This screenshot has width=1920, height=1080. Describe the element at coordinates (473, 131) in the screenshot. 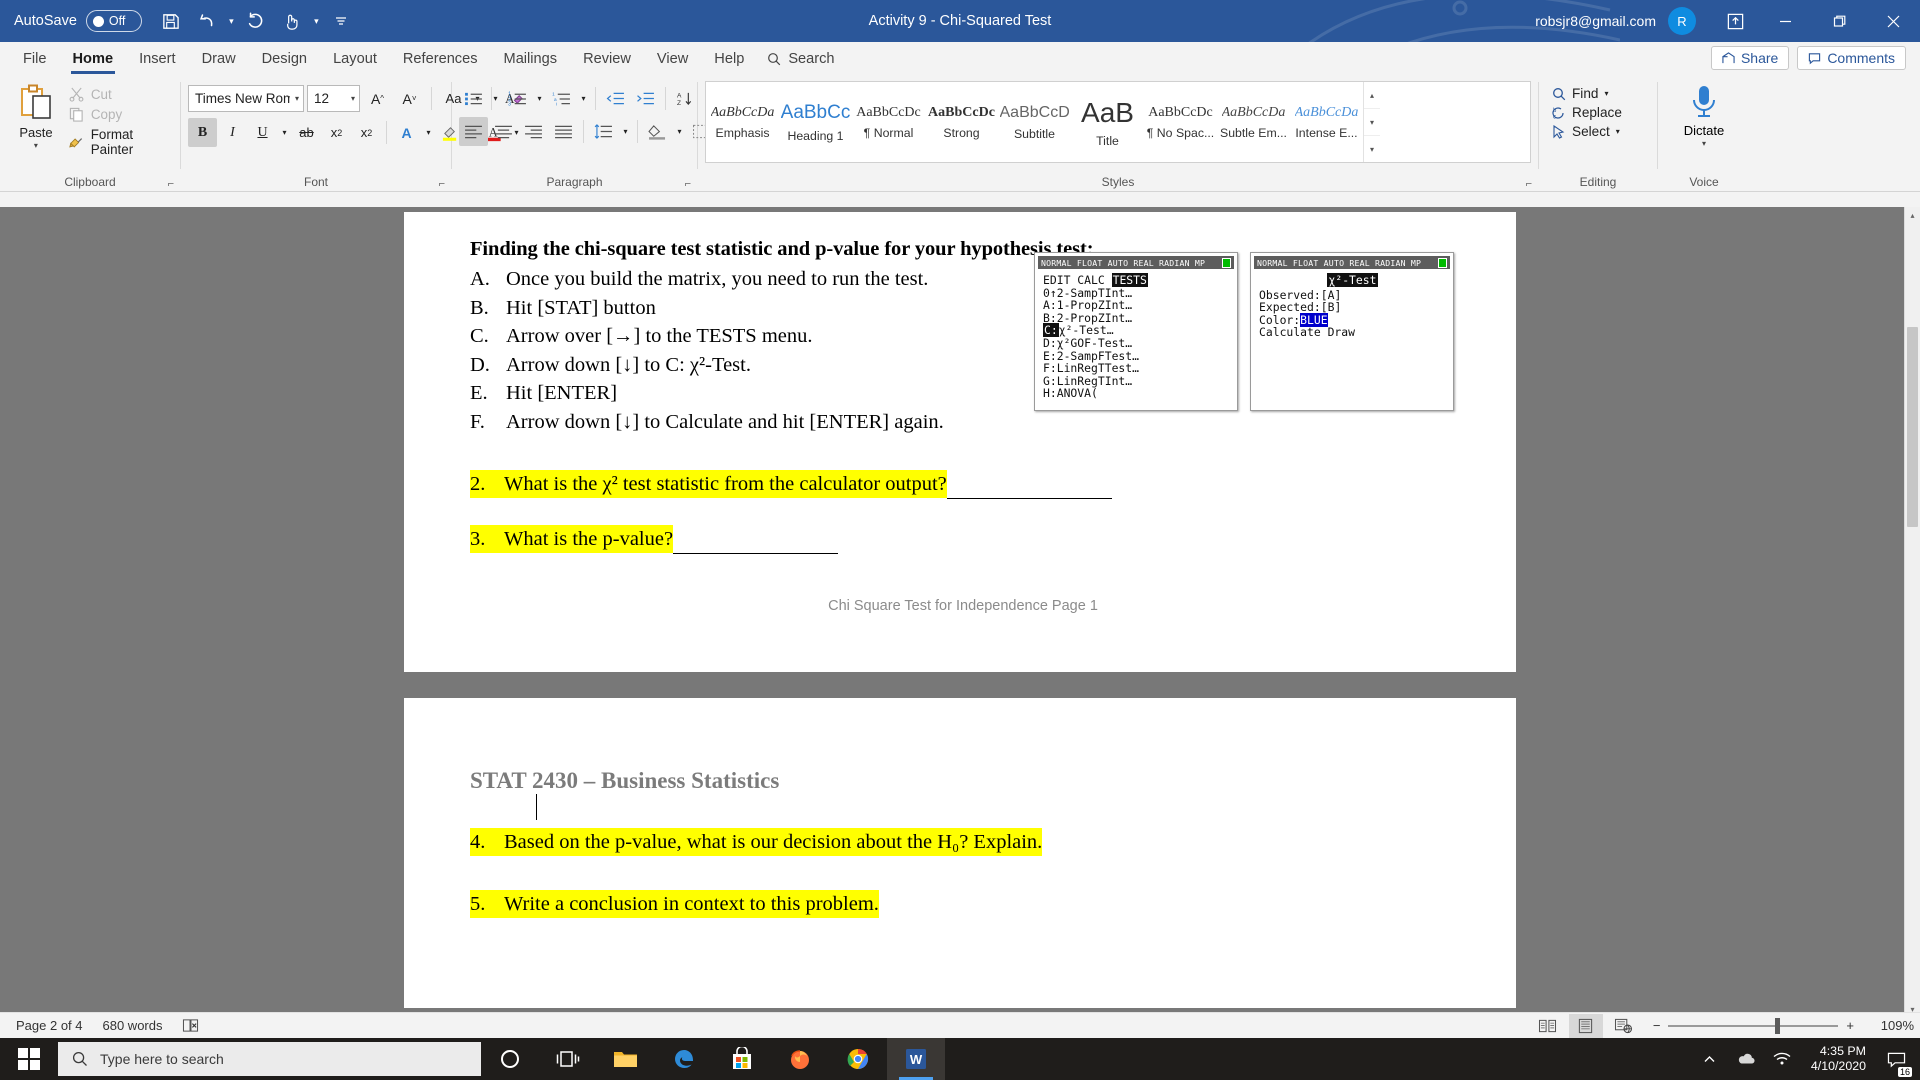

I see `align-left-button` at that location.